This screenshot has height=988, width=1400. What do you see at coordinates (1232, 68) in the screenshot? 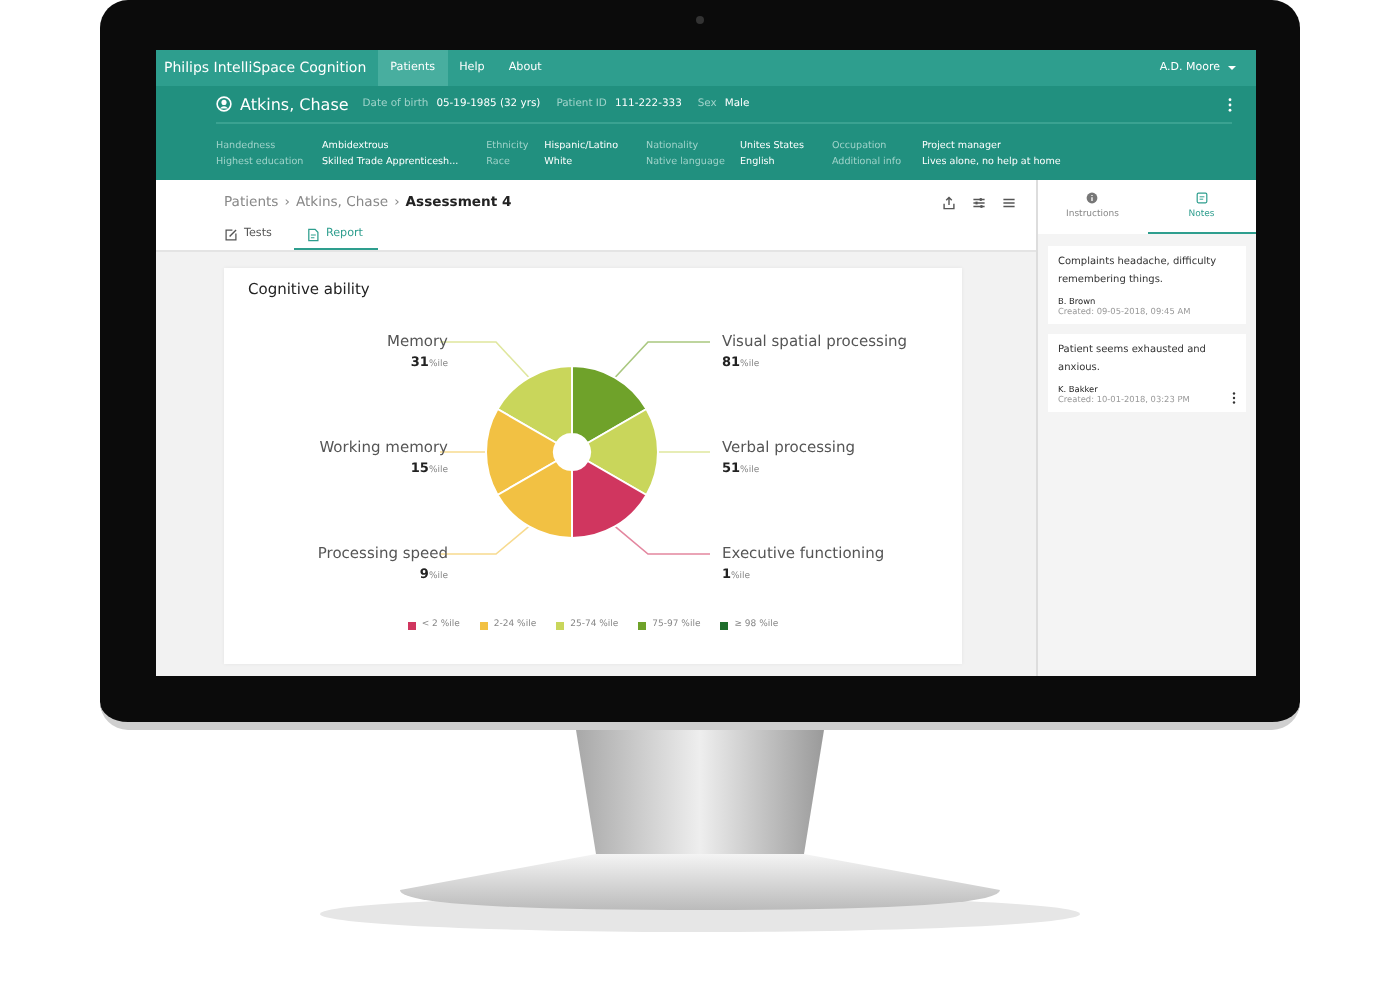
I see `caret-icon` at bounding box center [1232, 68].